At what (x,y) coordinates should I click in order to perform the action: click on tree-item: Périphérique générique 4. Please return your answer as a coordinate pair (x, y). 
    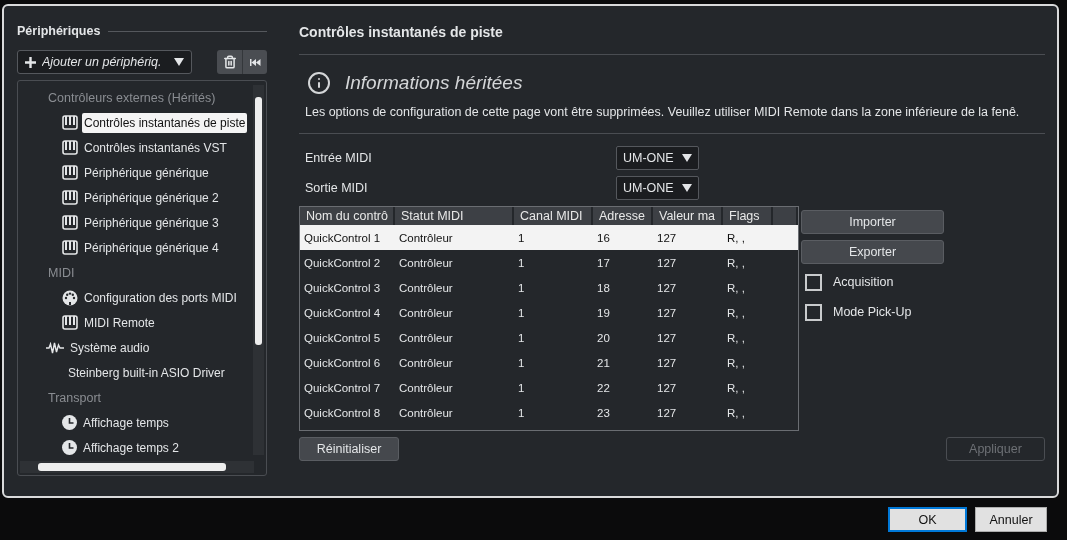
    Looking at the image, I should click on (151, 247).